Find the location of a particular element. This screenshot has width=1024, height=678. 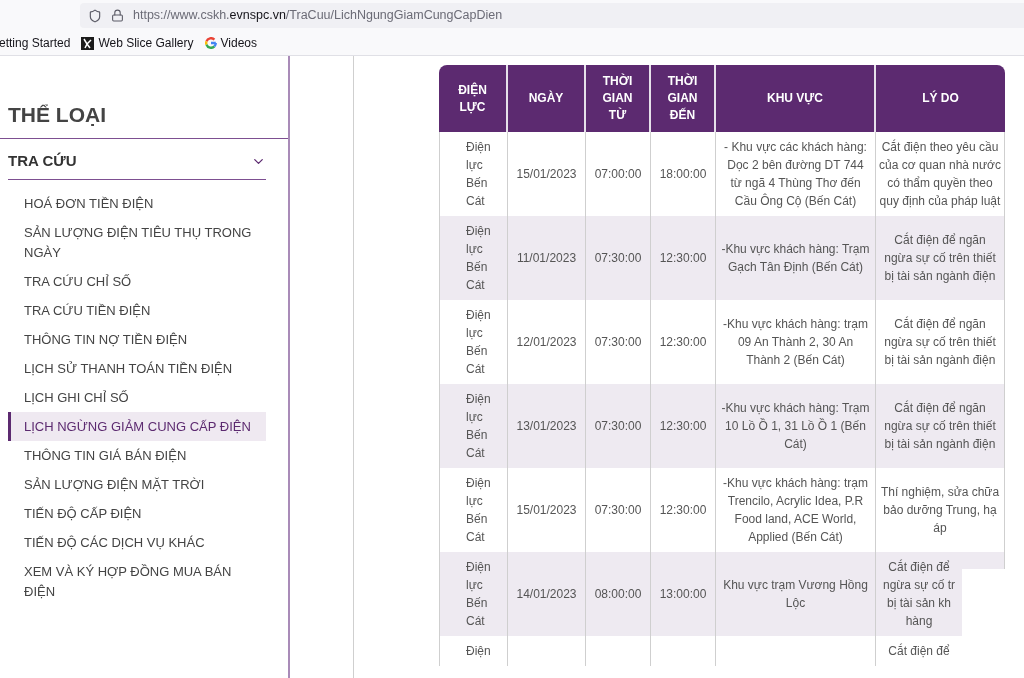

date-text: 14/01/2023 is located at coordinates (546, 594).